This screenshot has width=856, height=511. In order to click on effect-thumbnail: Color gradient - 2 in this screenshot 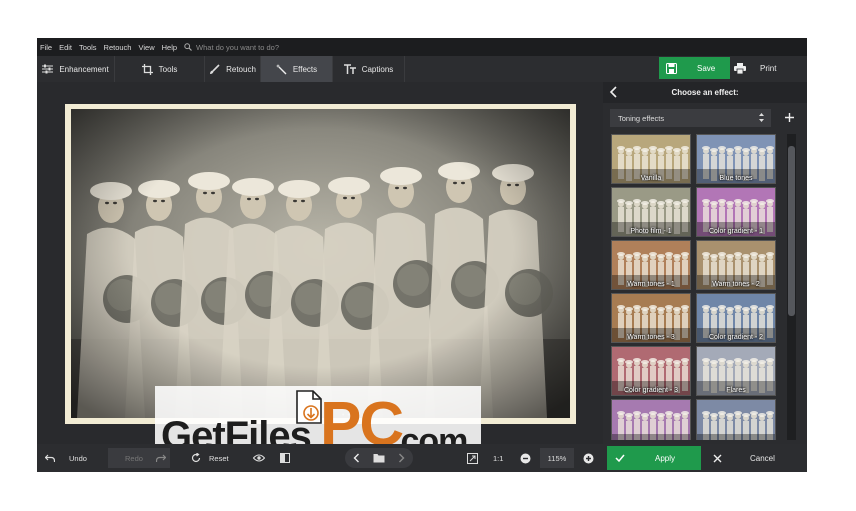, I will do `click(736, 318)`.